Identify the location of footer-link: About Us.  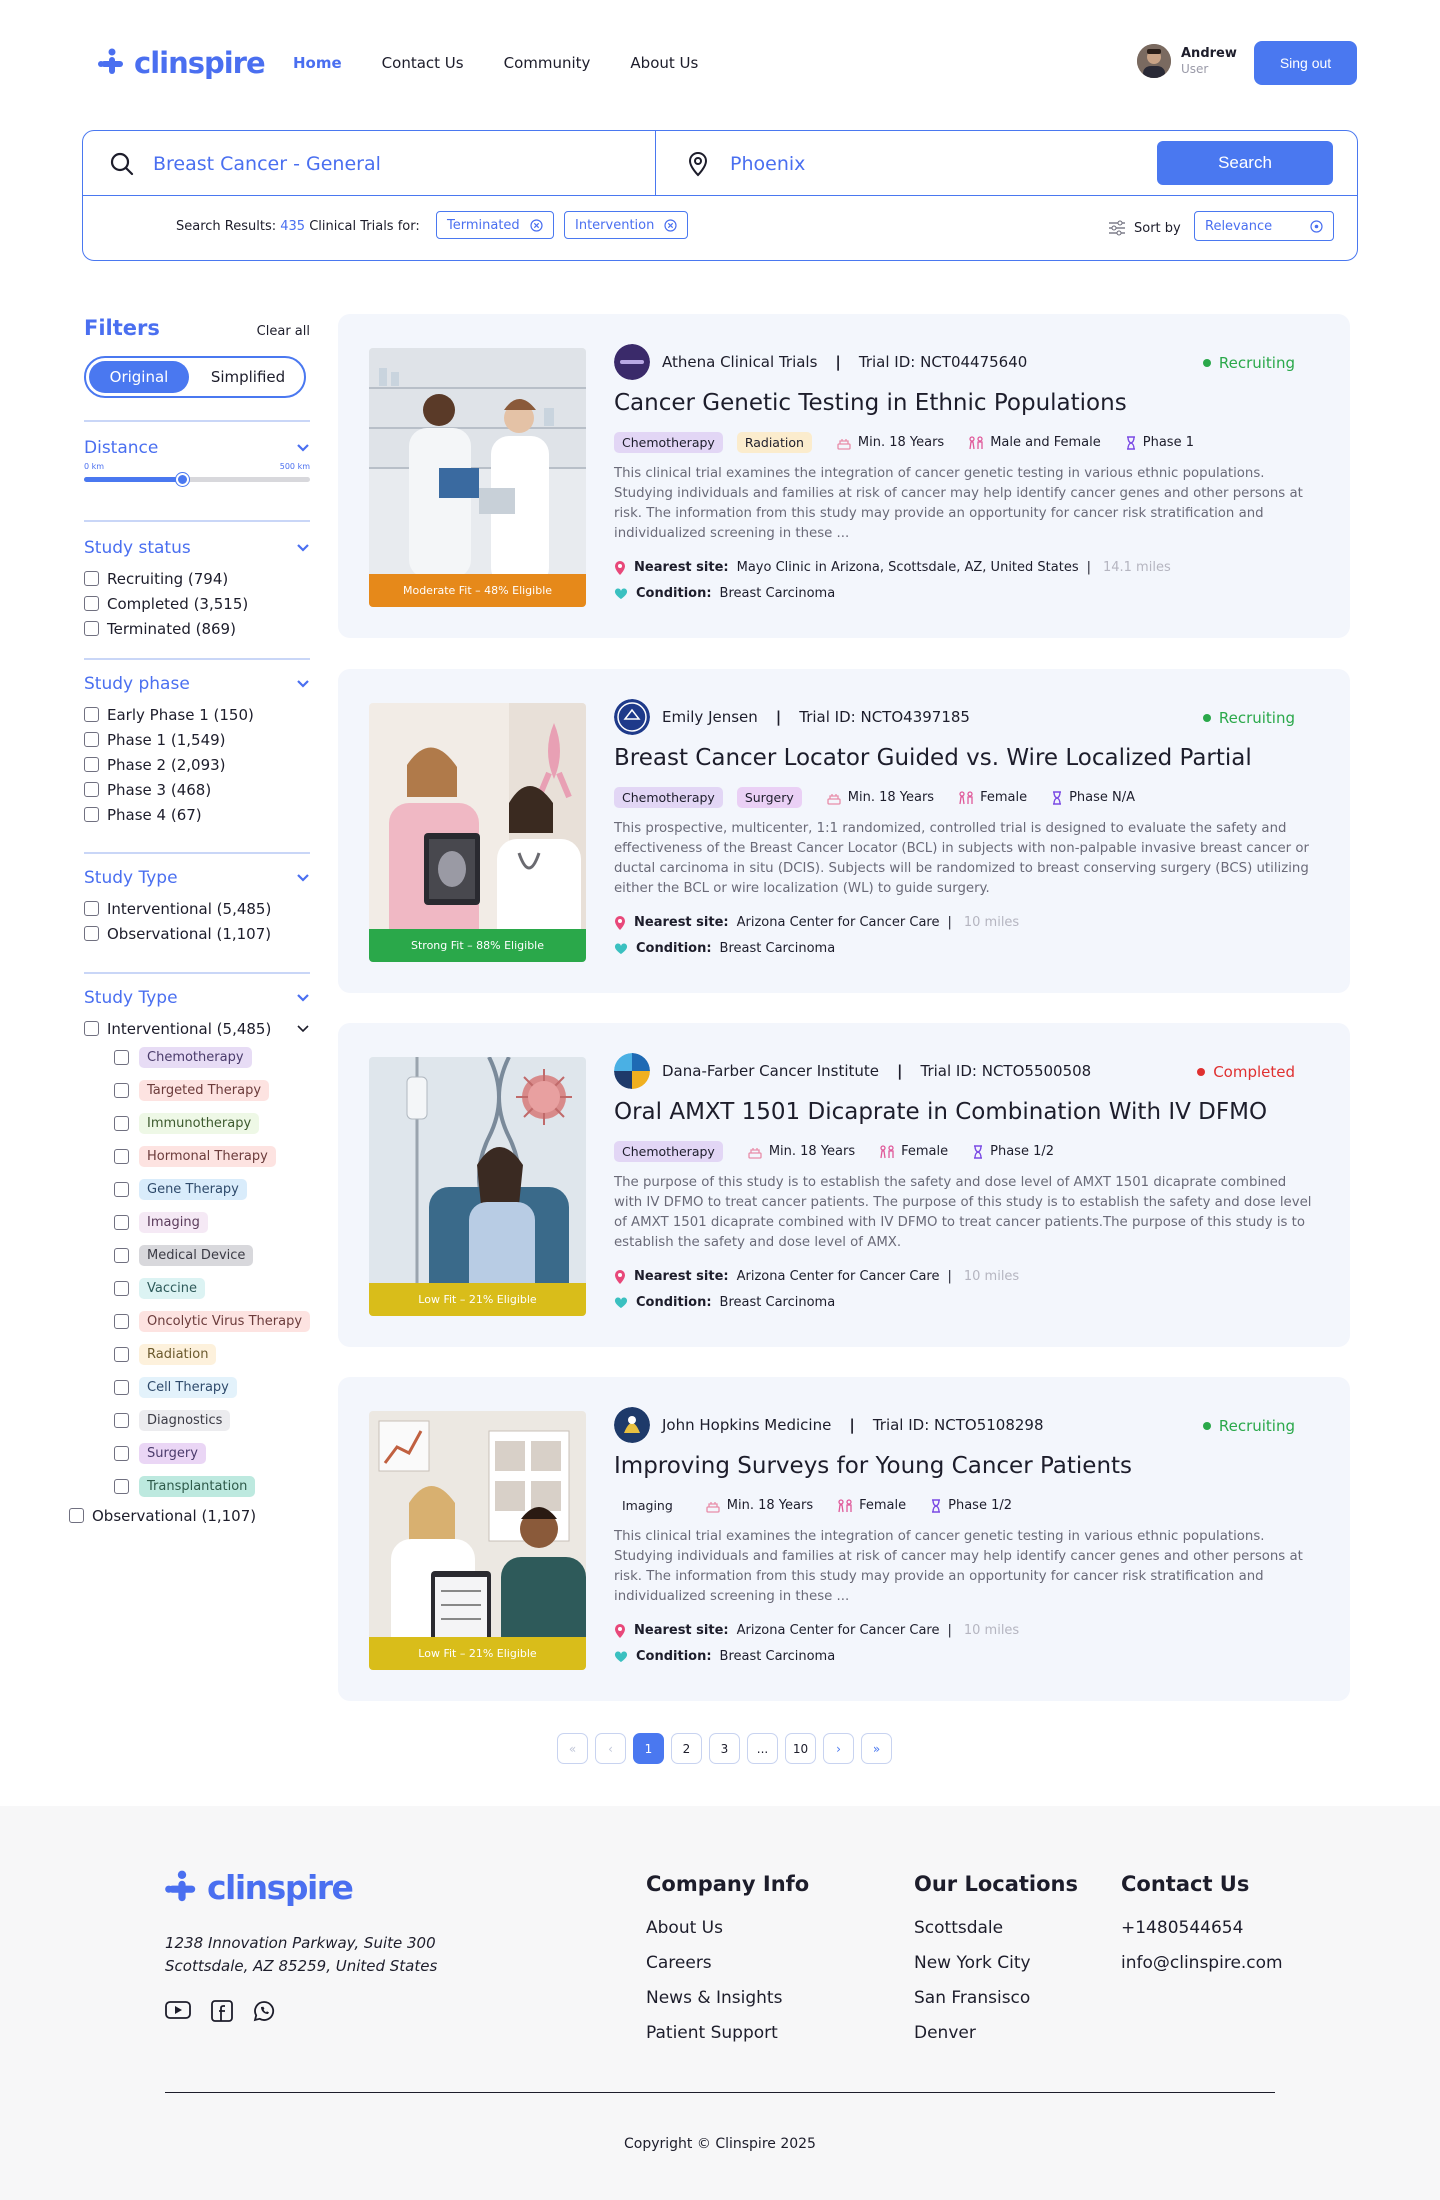
(727, 1928).